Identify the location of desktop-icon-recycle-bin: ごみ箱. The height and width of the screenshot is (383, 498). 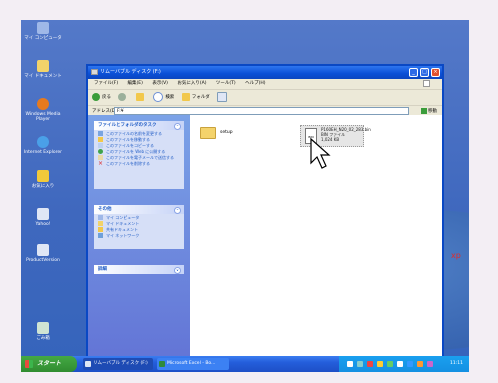
(43, 331).